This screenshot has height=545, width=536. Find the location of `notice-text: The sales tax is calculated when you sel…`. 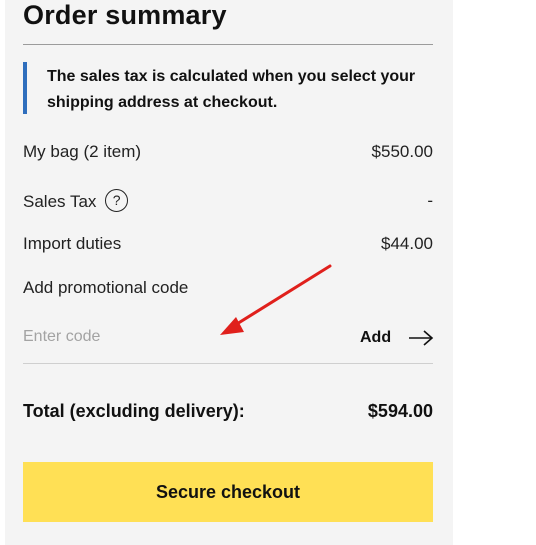

notice-text: The sales tax is calculated when you sel… is located at coordinates (231, 89).